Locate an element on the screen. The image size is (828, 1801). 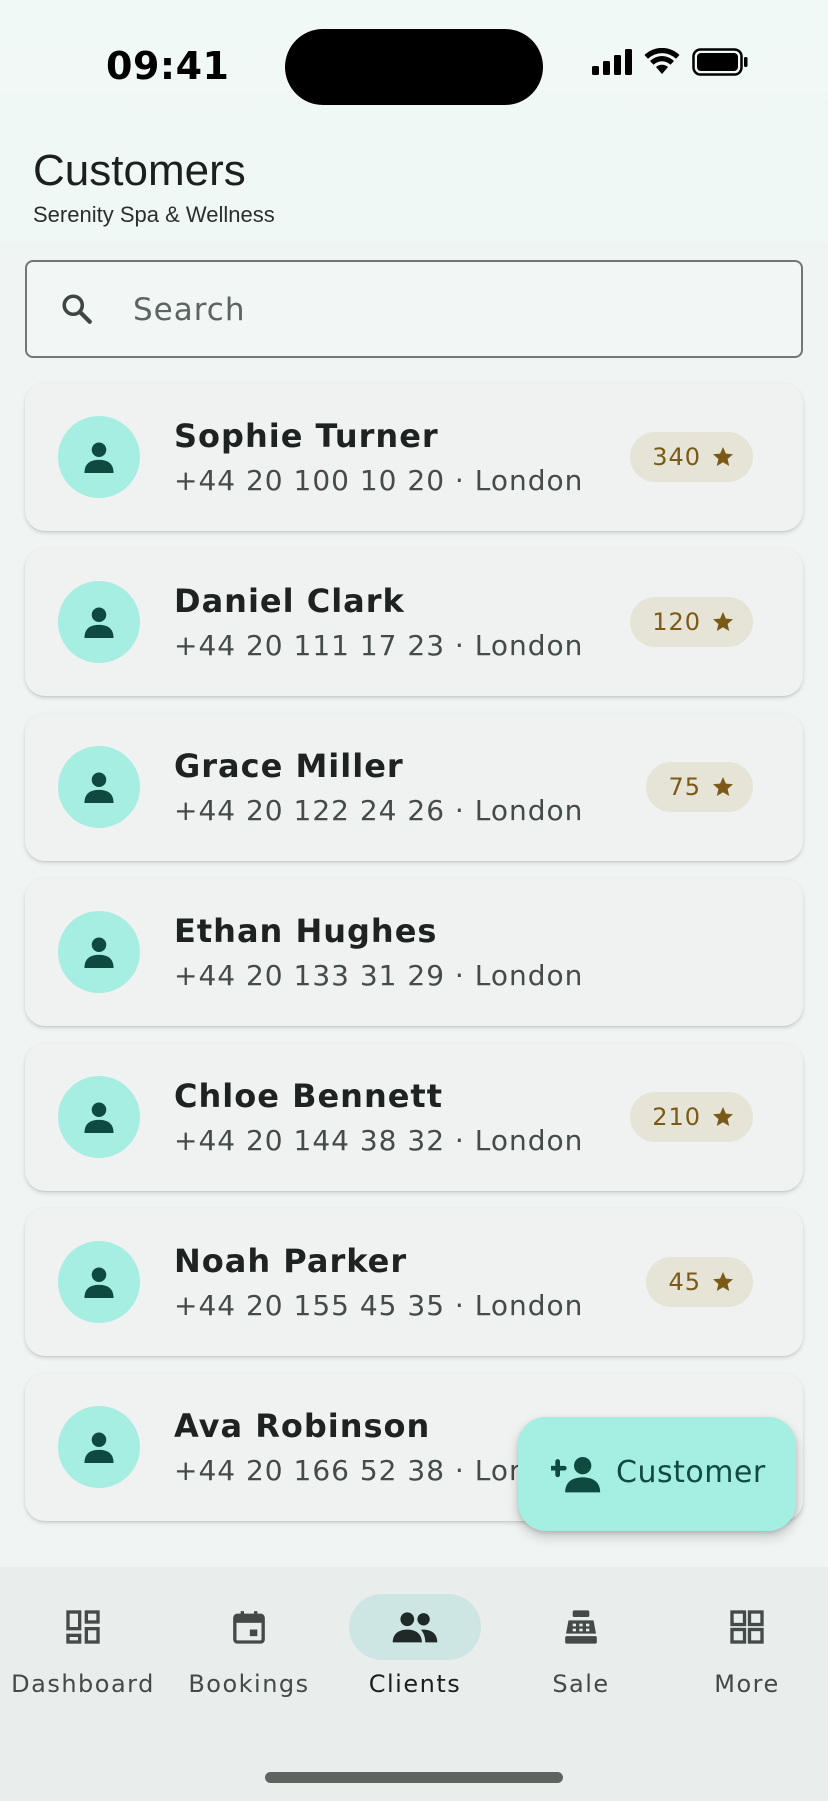
loyalty-points-badge: 75 is located at coordinates (699, 787).